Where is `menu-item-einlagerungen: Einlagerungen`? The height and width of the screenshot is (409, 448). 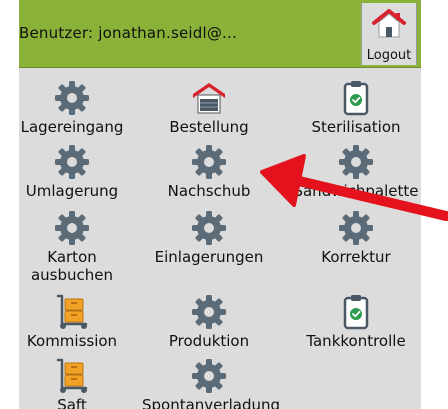
menu-item-einlagerungen: Einlagerungen is located at coordinates (209, 242).